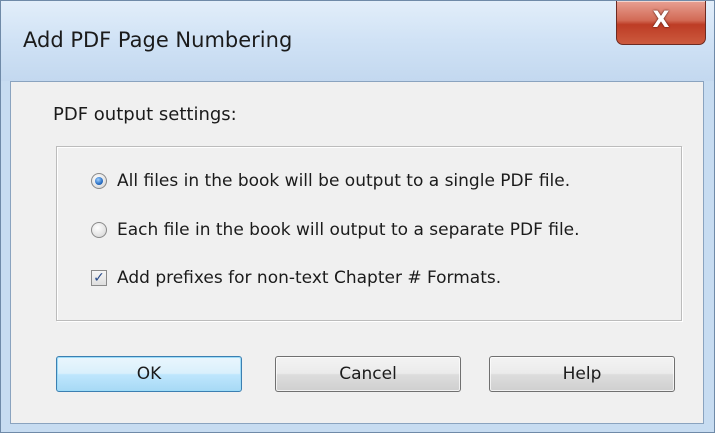 The width and height of the screenshot is (715, 433). I want to click on help-button: Help, so click(582, 374).